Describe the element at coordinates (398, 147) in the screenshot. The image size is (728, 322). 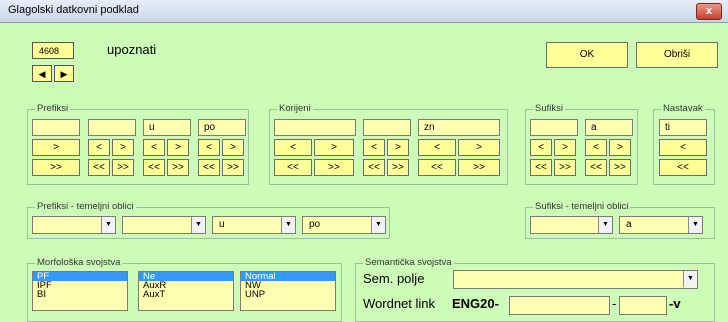
I see `korijen-2-gt-button: >` at that location.